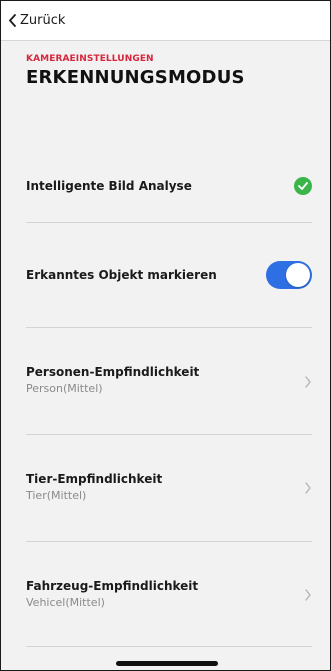  Describe the element at coordinates (303, 186) in the screenshot. I see `check-icon` at that location.